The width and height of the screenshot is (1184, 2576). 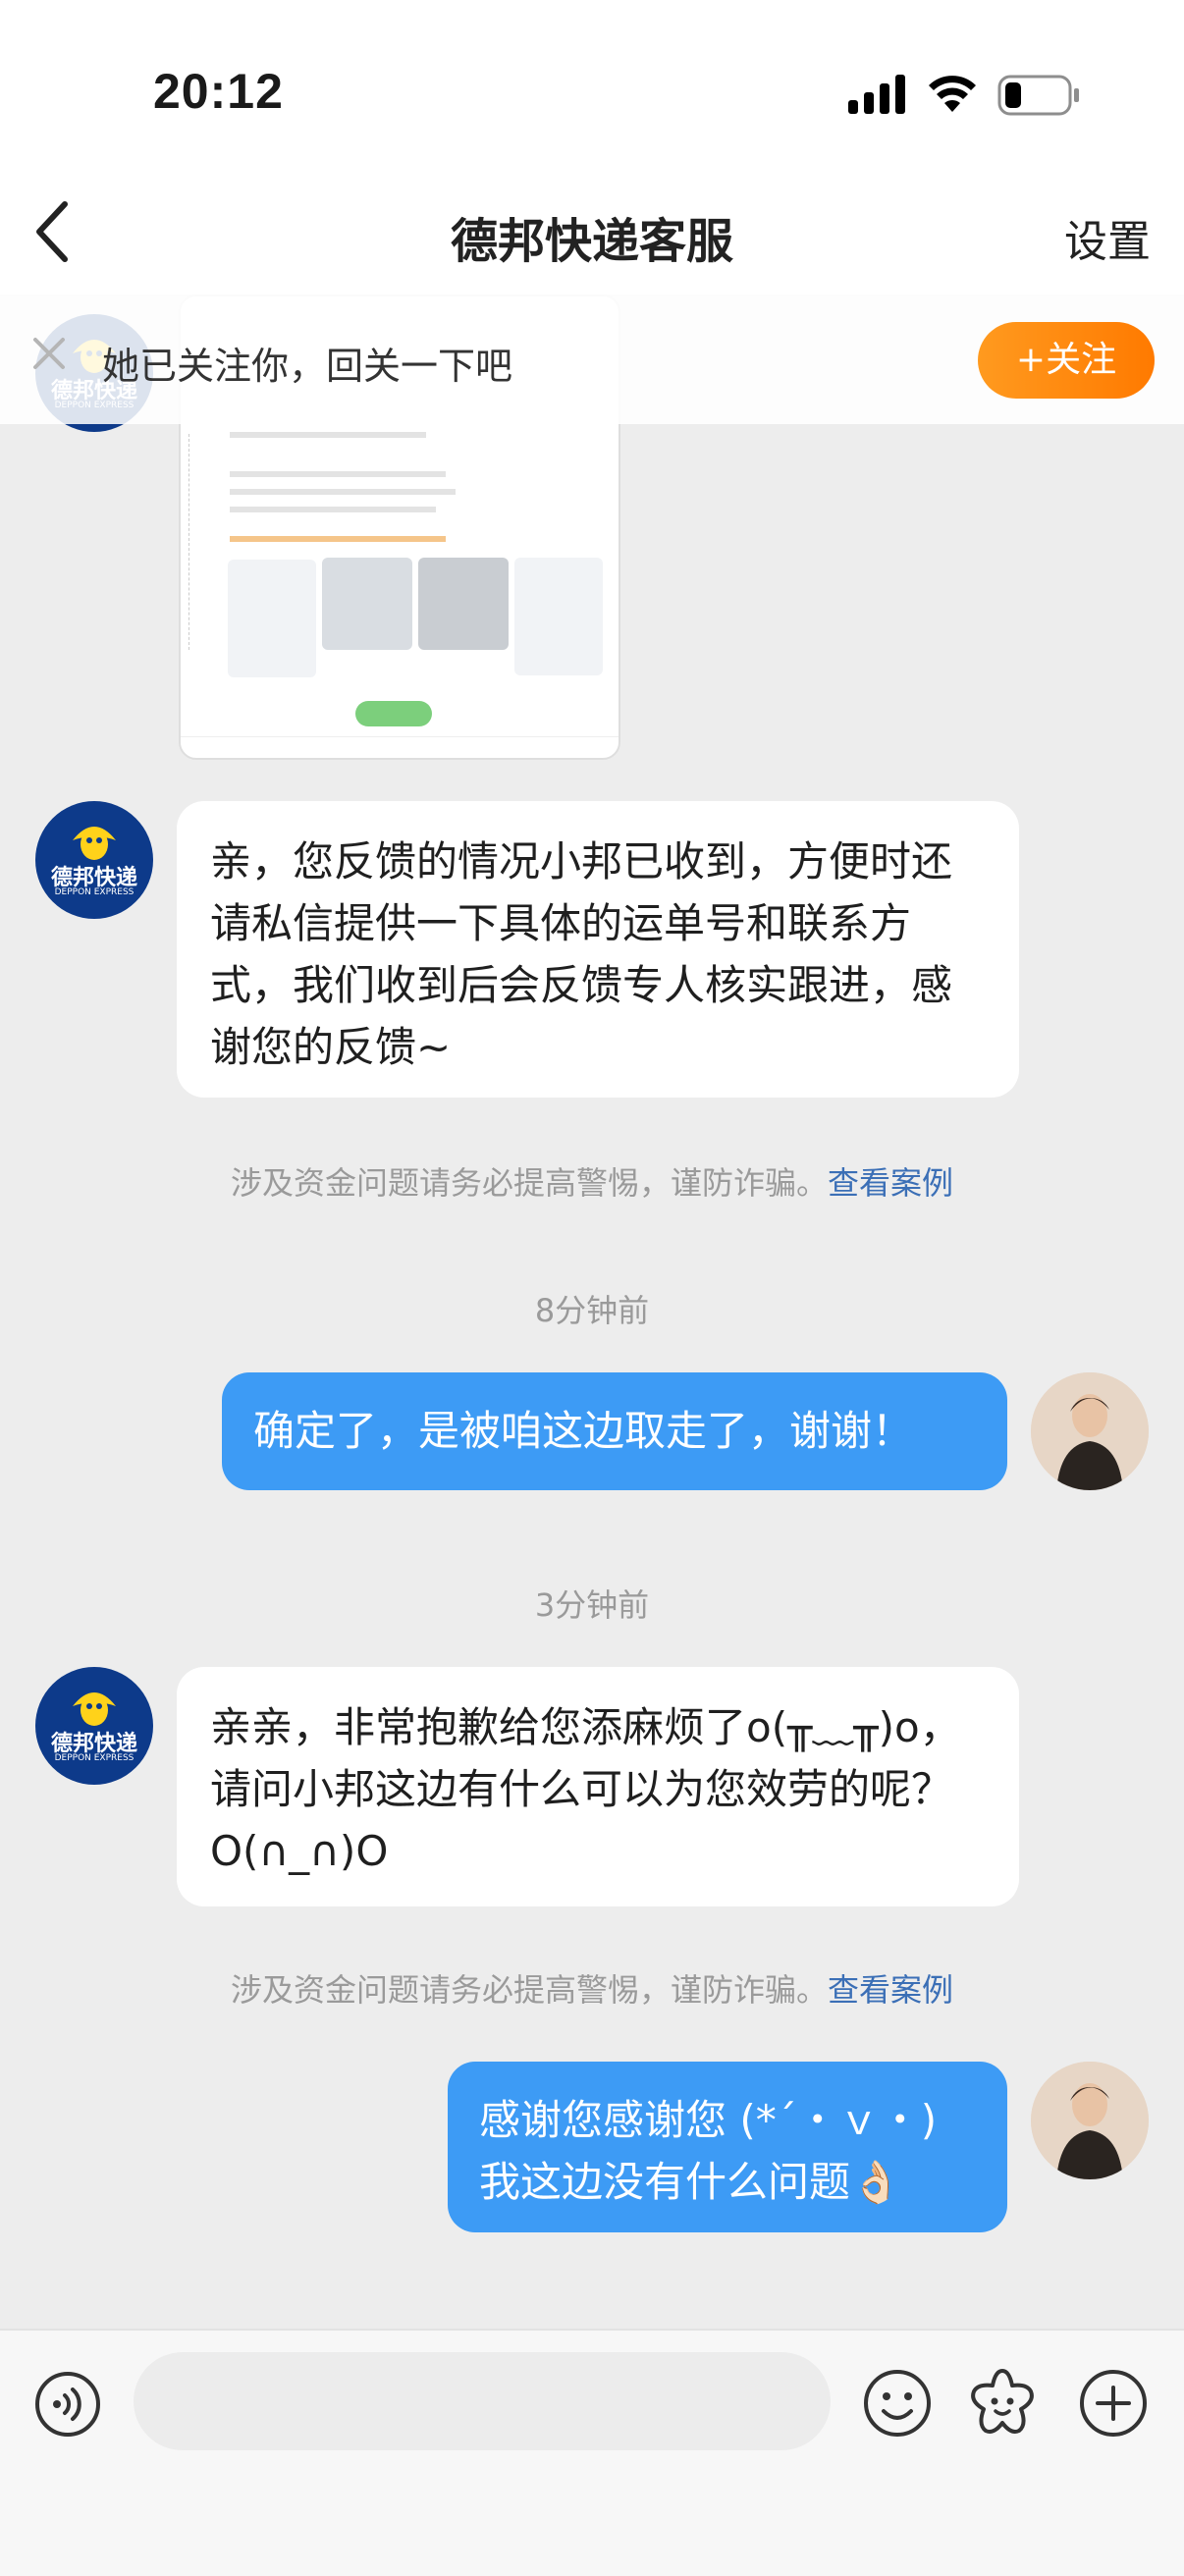 I want to click on battery-icon, so click(x=1038, y=95).